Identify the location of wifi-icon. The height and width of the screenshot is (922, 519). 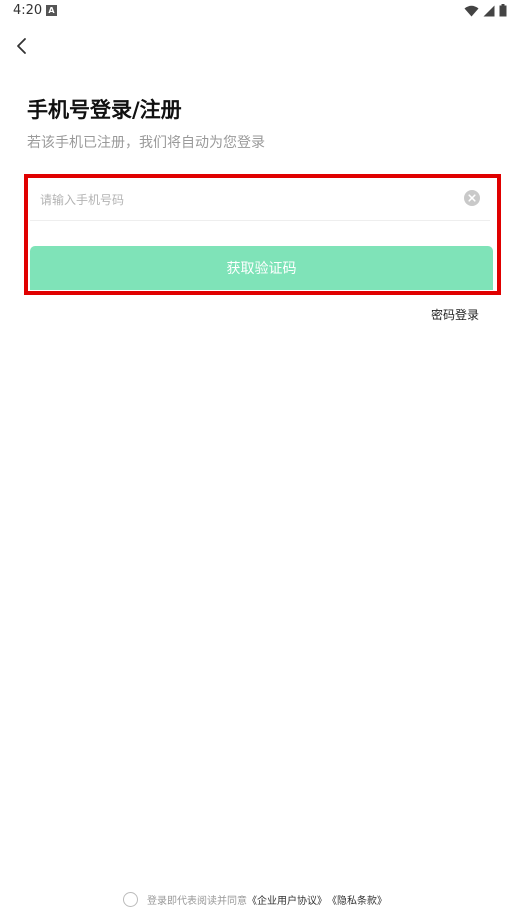
(471, 10).